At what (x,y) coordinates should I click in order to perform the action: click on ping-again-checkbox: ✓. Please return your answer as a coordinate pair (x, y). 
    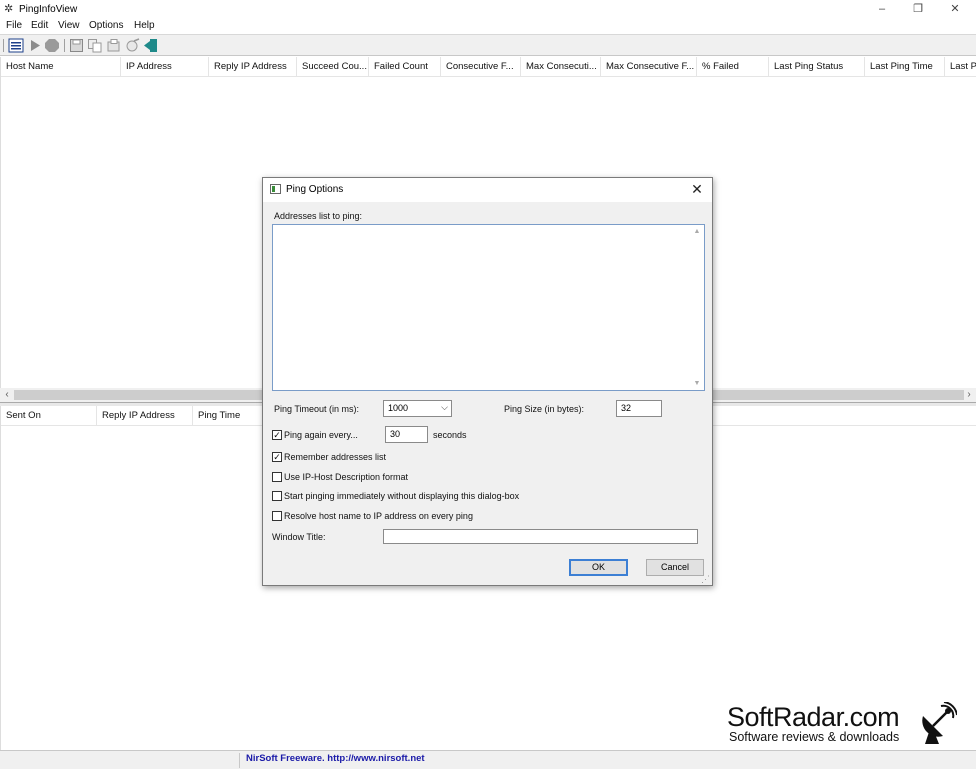
    Looking at the image, I should click on (277, 435).